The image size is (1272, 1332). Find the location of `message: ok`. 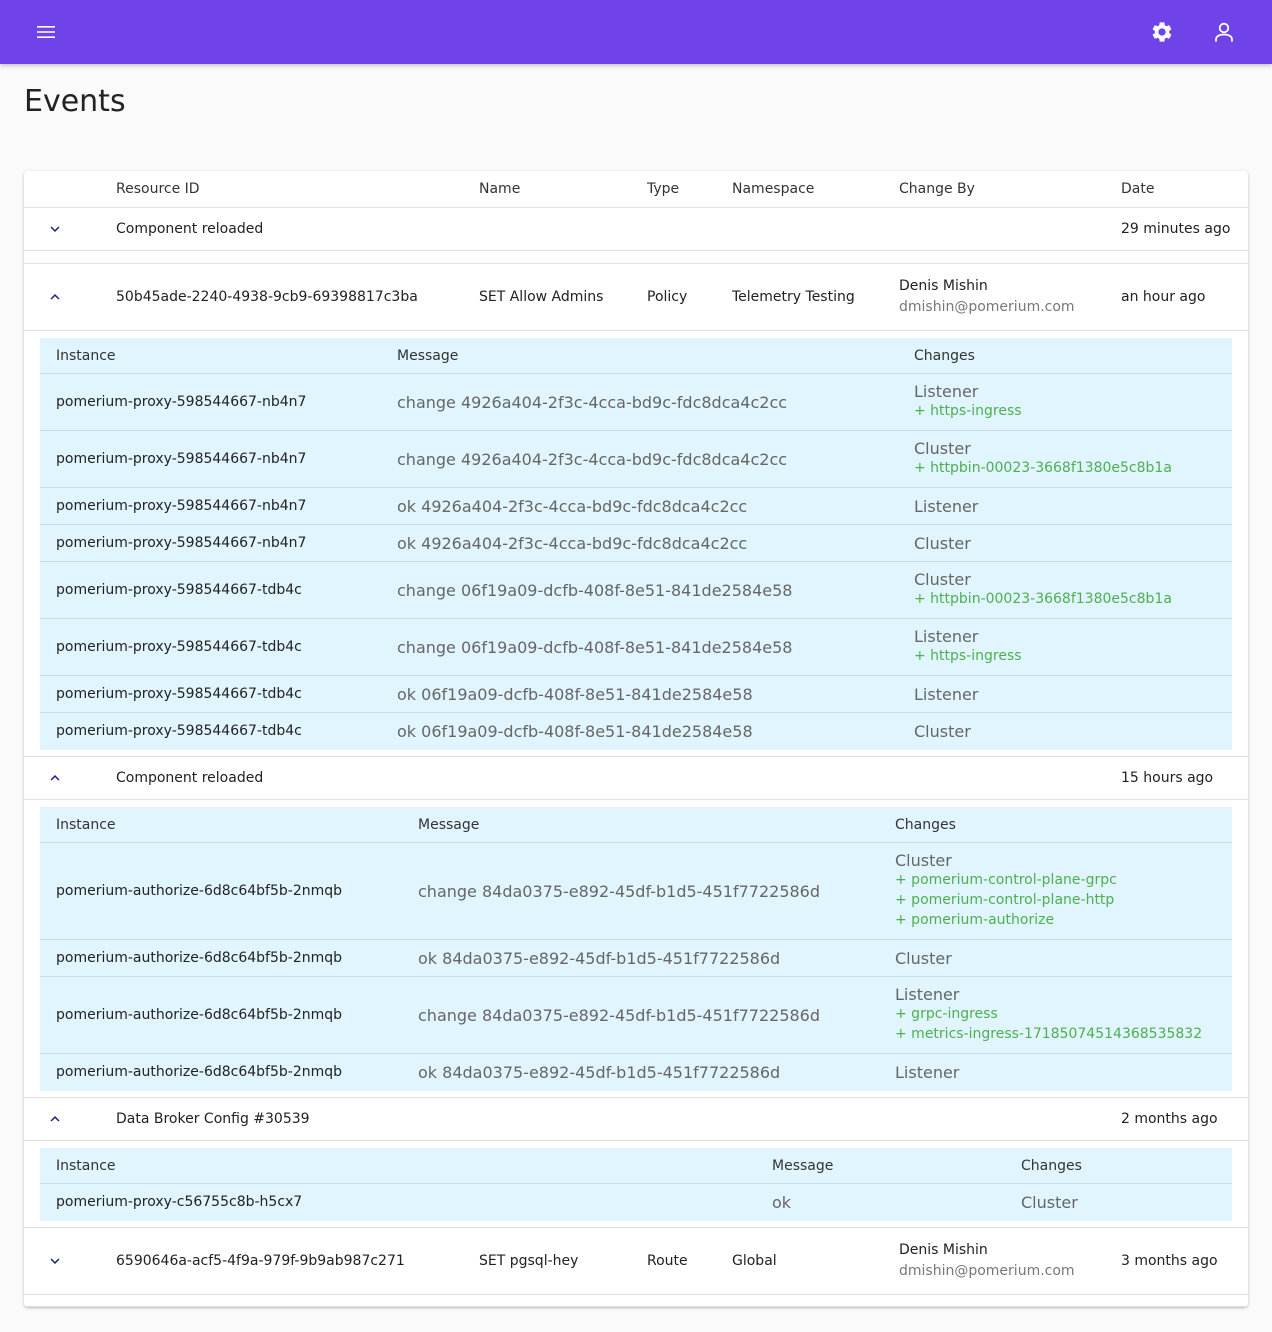

message: ok is located at coordinates (782, 1202).